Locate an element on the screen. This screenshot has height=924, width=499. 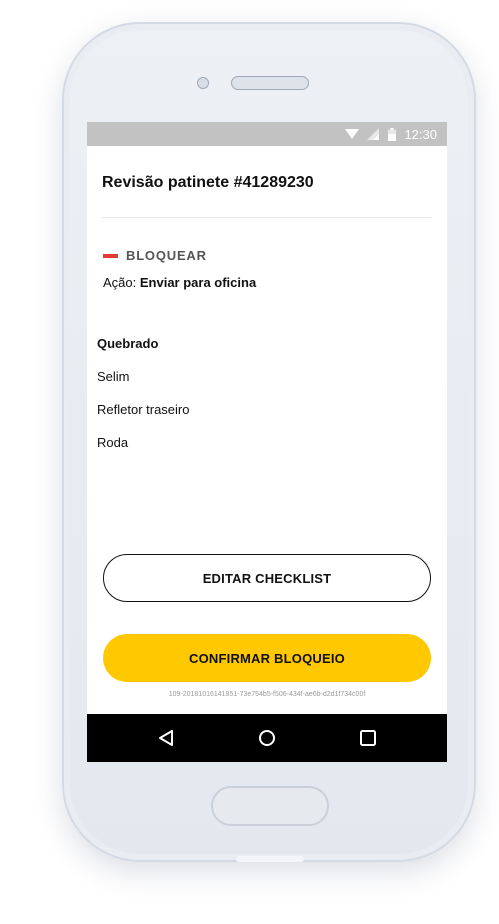
action-line: Ação: Enviar para oficina is located at coordinates (179, 282).